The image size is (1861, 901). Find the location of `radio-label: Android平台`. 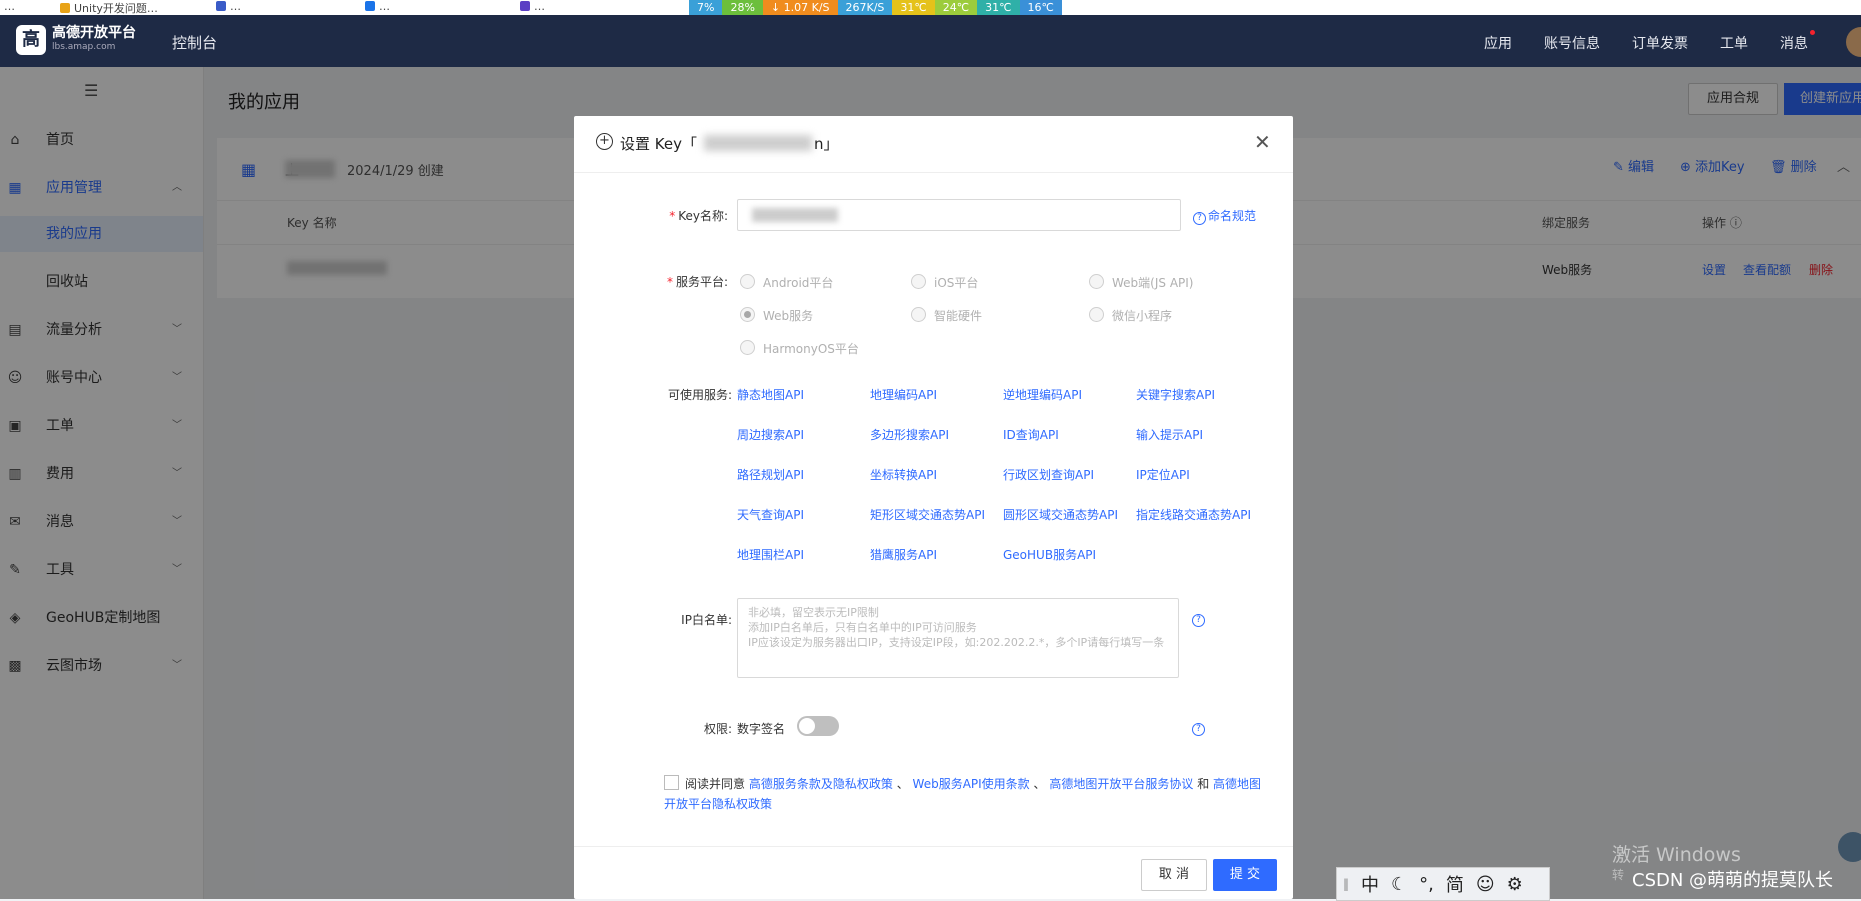

radio-label: Android平台 is located at coordinates (798, 283).